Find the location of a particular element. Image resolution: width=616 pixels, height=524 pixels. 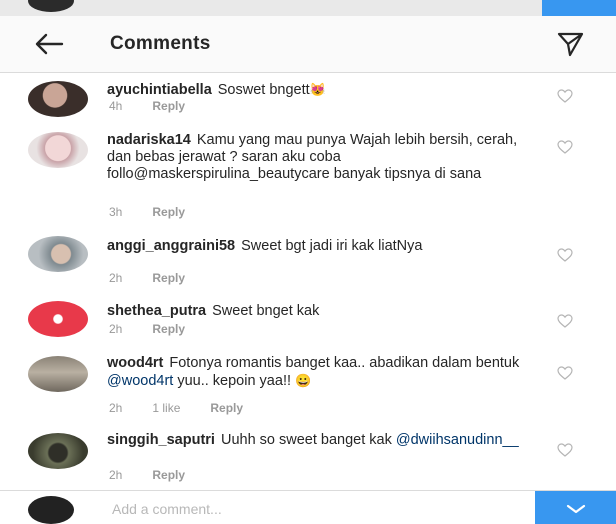

comment-text: Sweet bgt jadi iri kak liatNya is located at coordinates (332, 246).